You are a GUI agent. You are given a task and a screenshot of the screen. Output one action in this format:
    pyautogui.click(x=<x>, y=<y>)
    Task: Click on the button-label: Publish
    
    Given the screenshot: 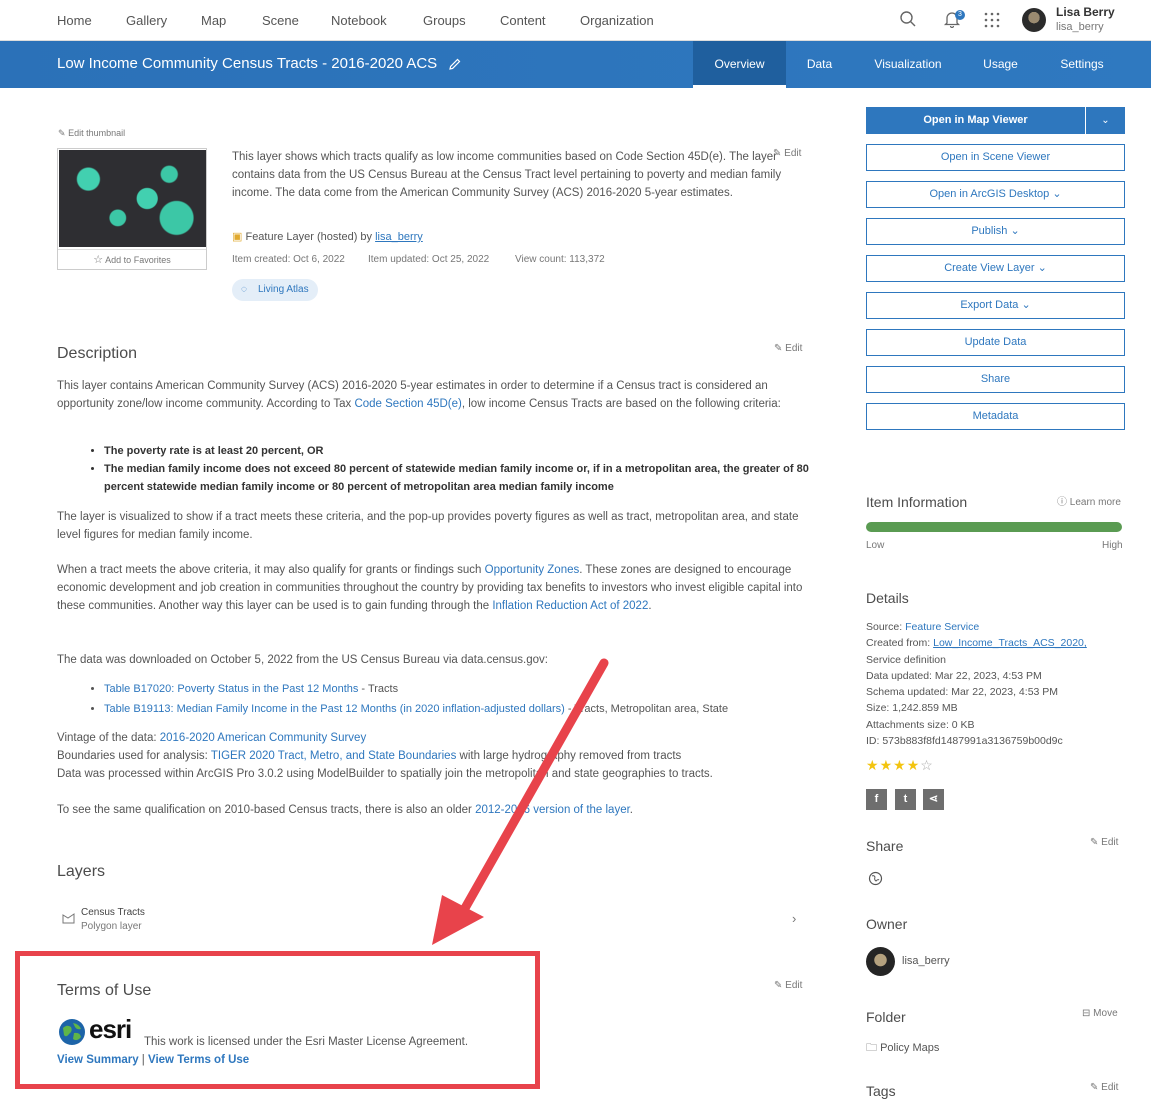 What is the action you would take?
    pyautogui.click(x=989, y=231)
    